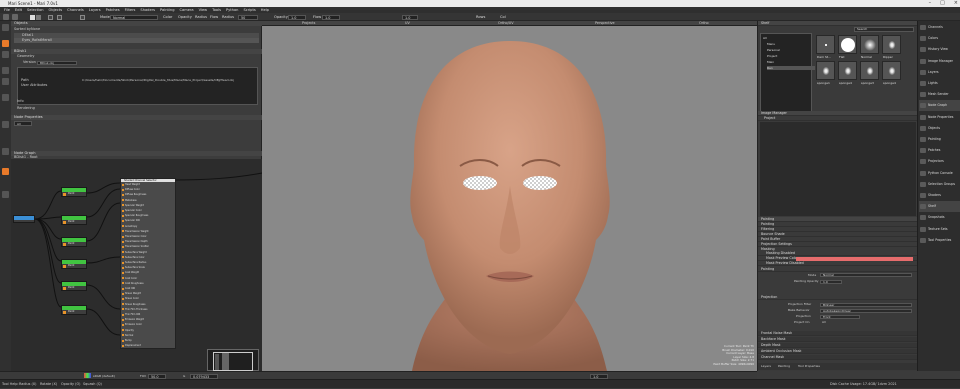  Describe the element at coordinates (331, 17) in the screenshot. I see `flow-field: 1.0` at that location.